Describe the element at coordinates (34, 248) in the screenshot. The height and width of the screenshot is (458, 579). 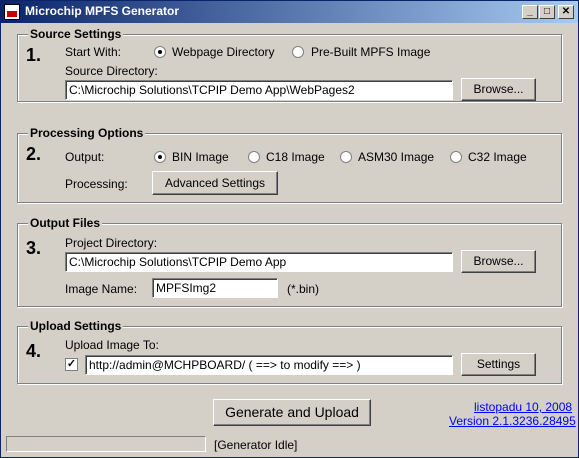
I see `step-number: 3.` at that location.